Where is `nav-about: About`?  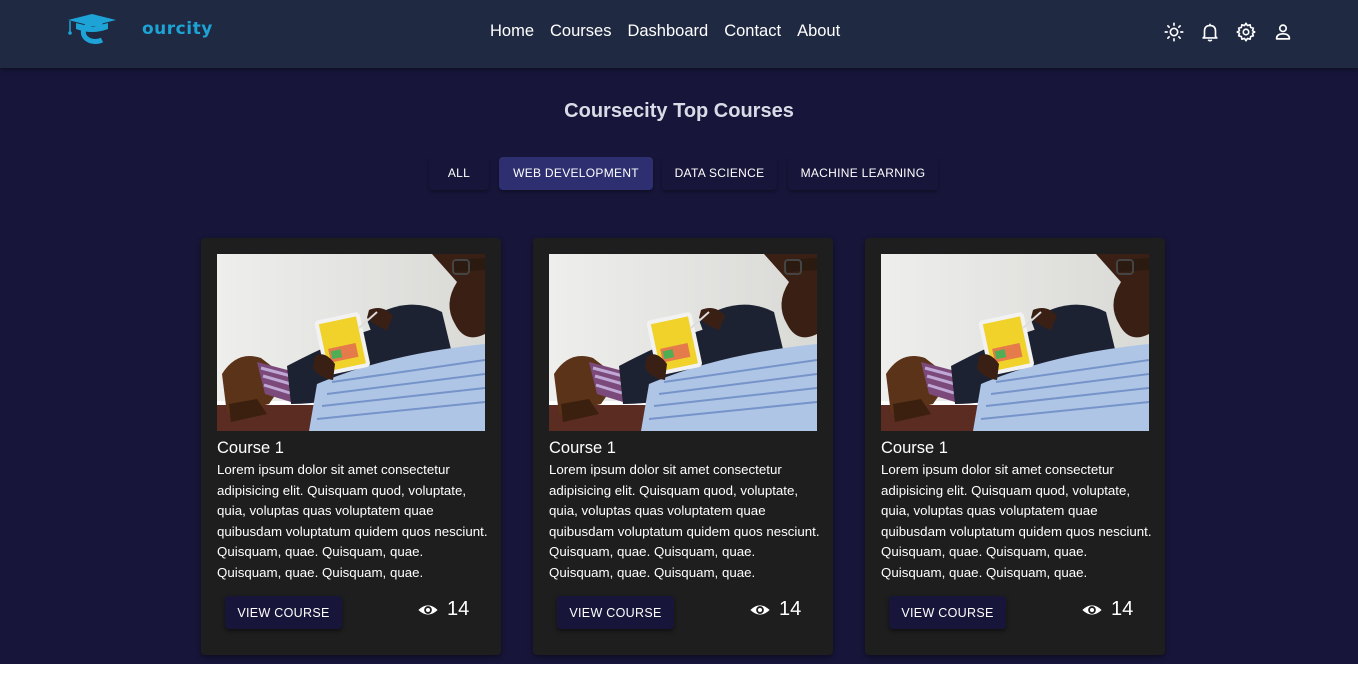
nav-about: About is located at coordinates (818, 31).